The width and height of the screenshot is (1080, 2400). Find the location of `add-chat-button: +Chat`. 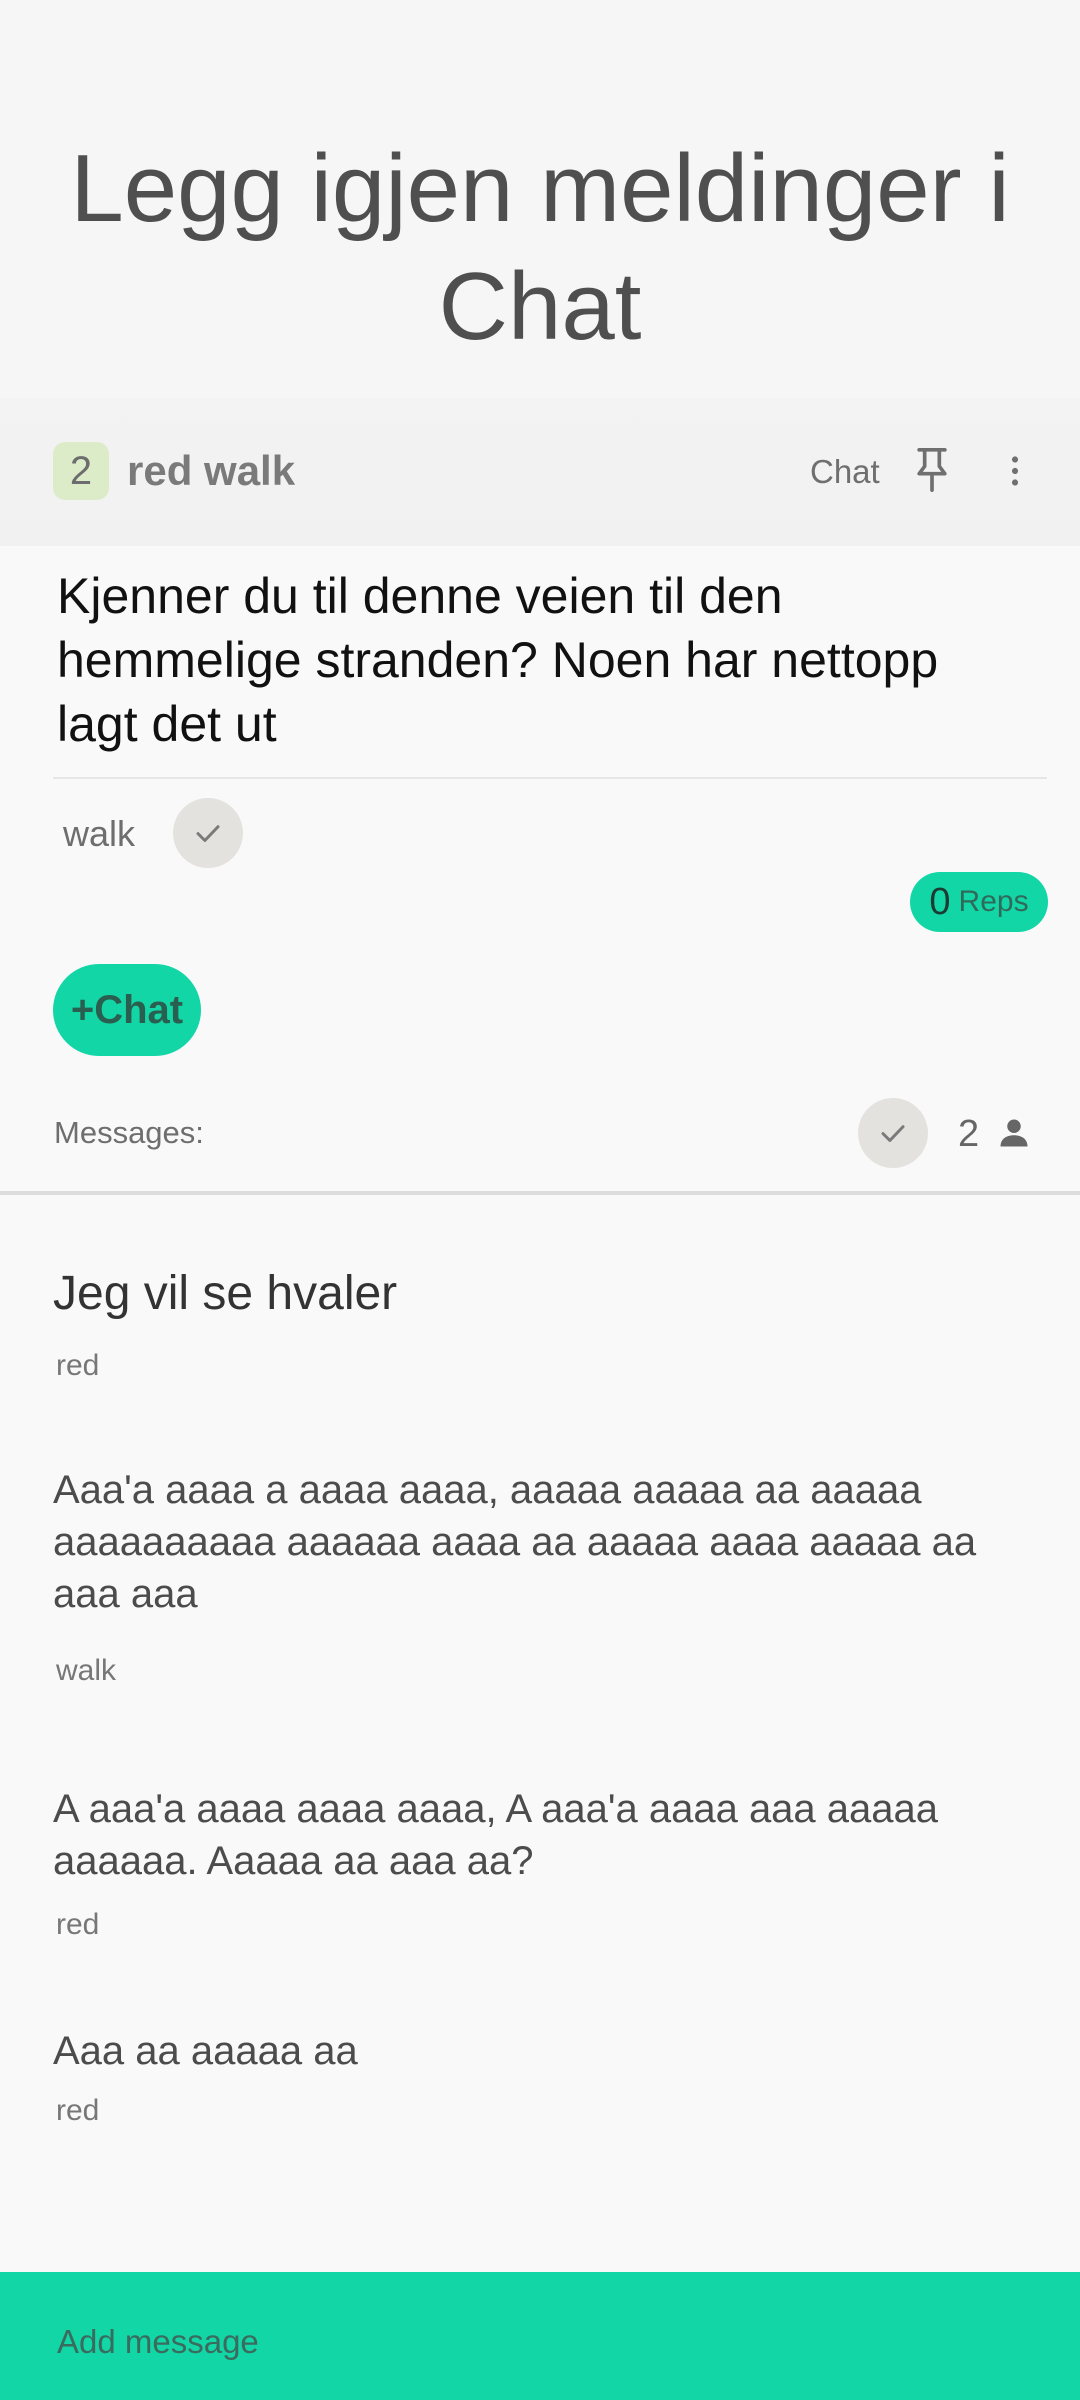

add-chat-button: +Chat is located at coordinates (127, 1010).